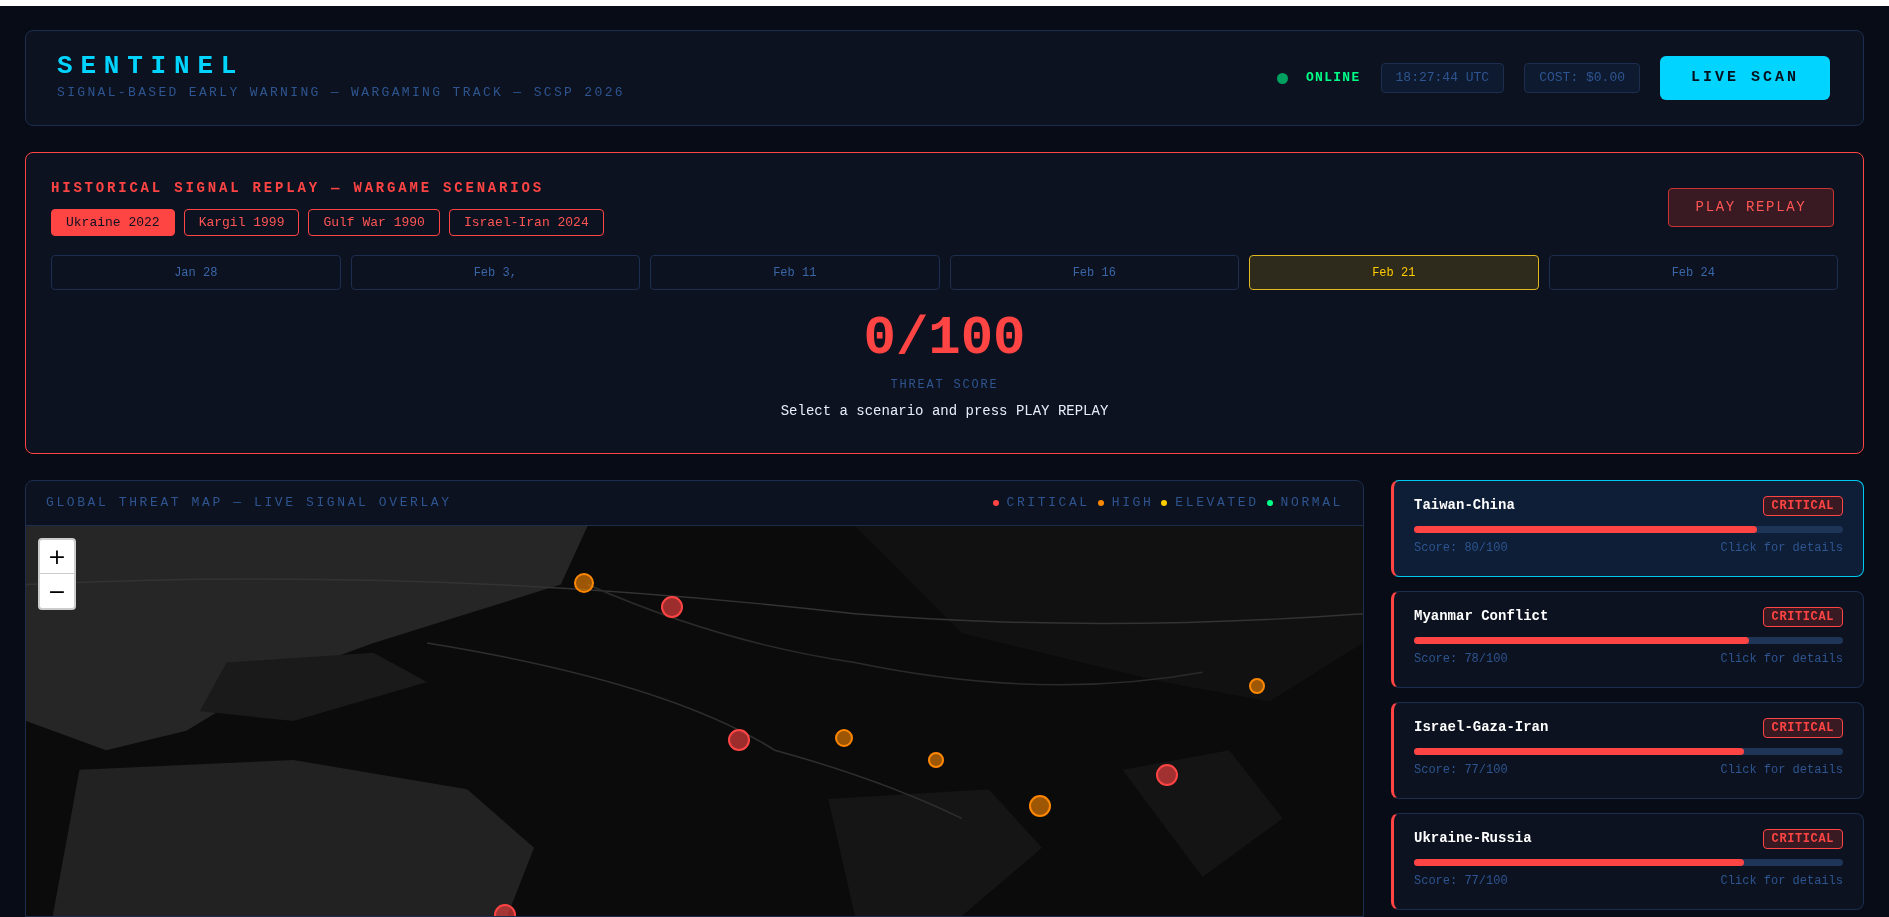 The width and height of the screenshot is (1889, 917). Describe the element at coordinates (1094, 272) in the screenshot. I see `date-step: Feb 16` at that location.